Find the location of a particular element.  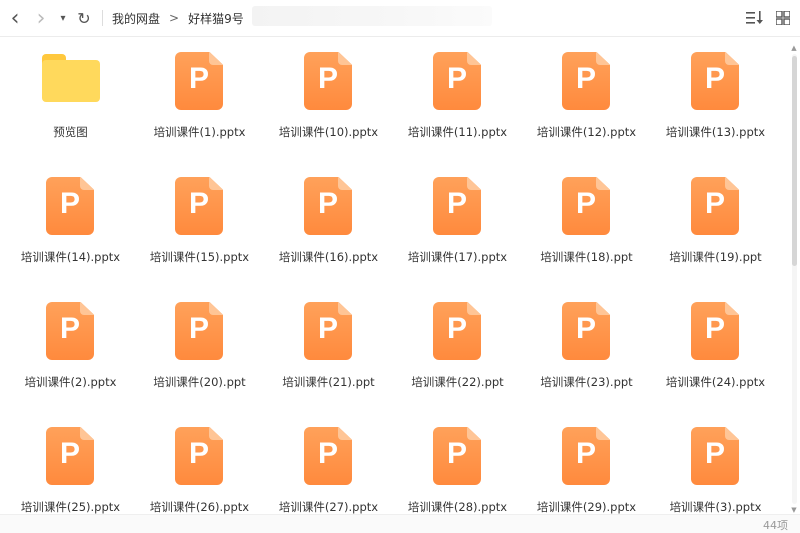

folder-item: 预览图 is located at coordinates (70, 93).